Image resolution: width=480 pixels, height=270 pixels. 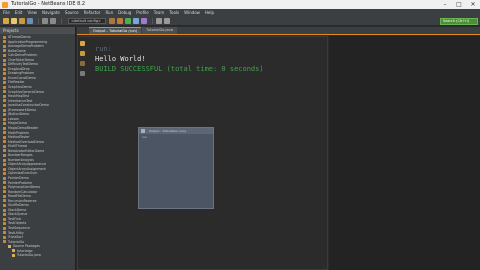 What do you see at coordinates (473, 4) in the screenshot?
I see `close-button: ✕` at bounding box center [473, 4].